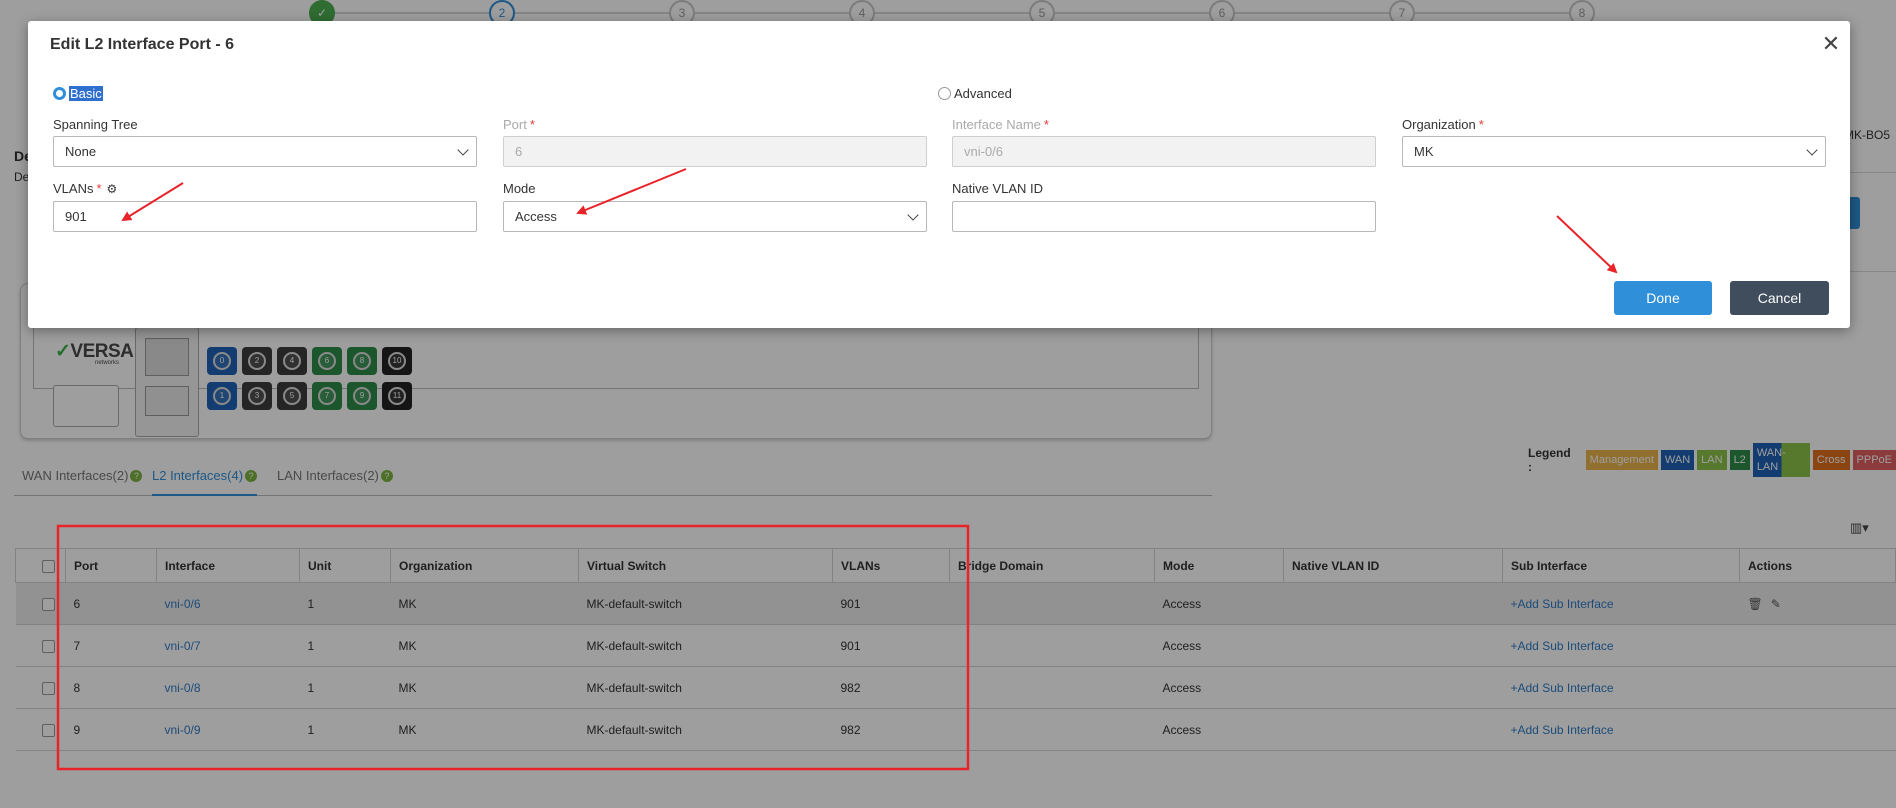 The image size is (1896, 808). Describe the element at coordinates (519, 124) in the screenshot. I see `port-label: Port *` at that location.